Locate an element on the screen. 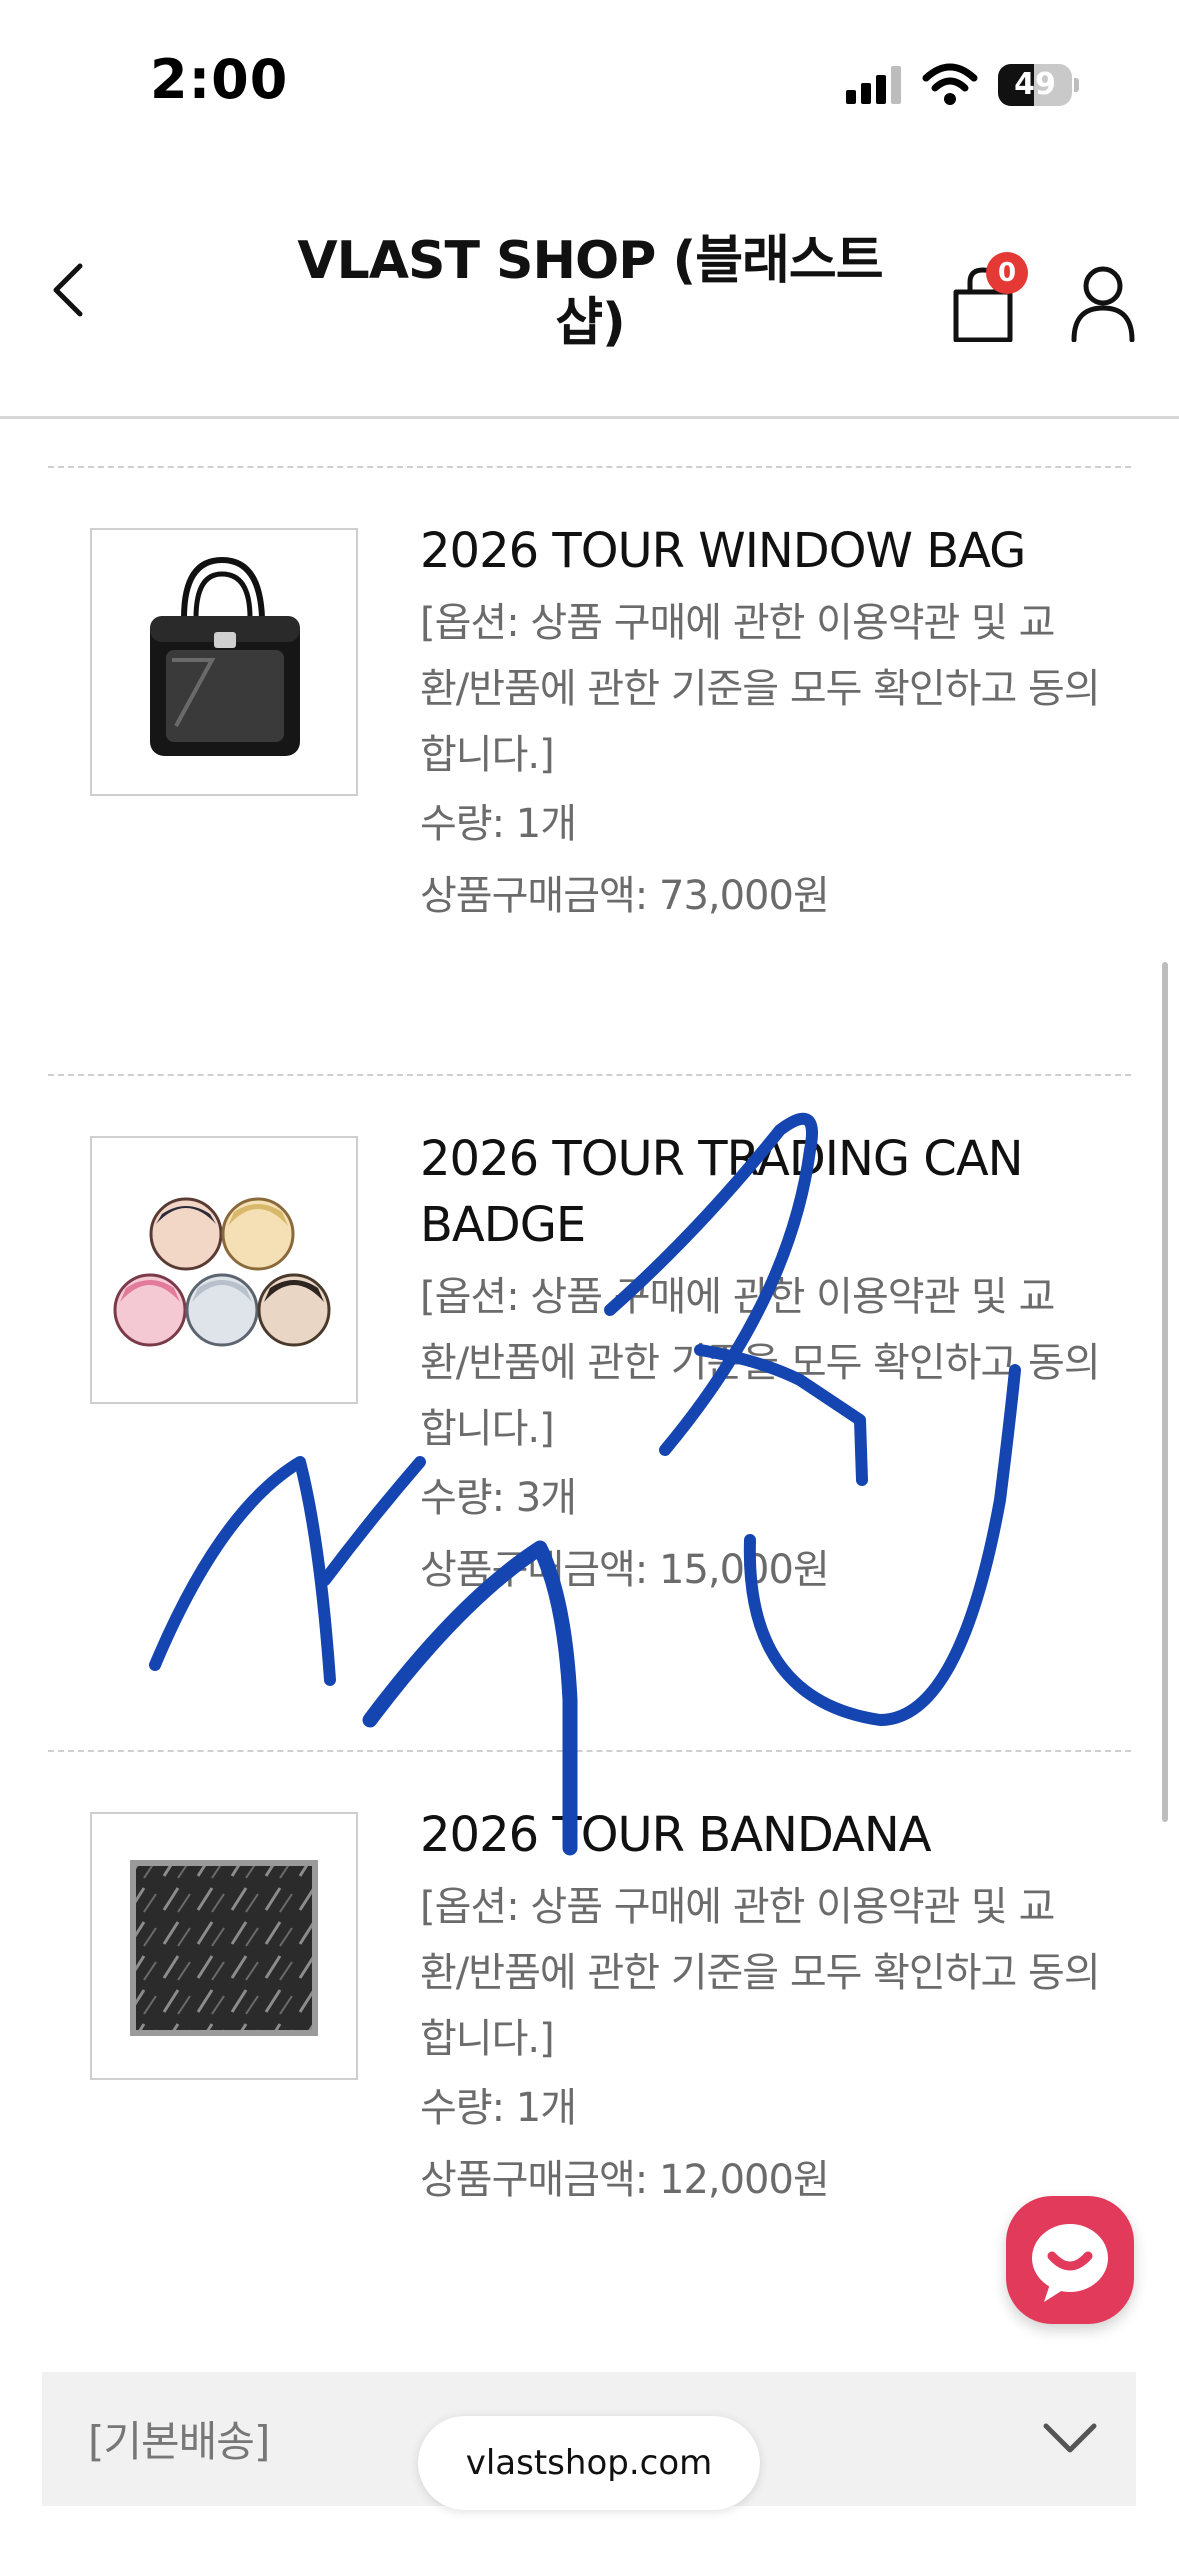  page-header: VLAST SHOP (블래스트 샵) 0 is located at coordinates (589, 294).